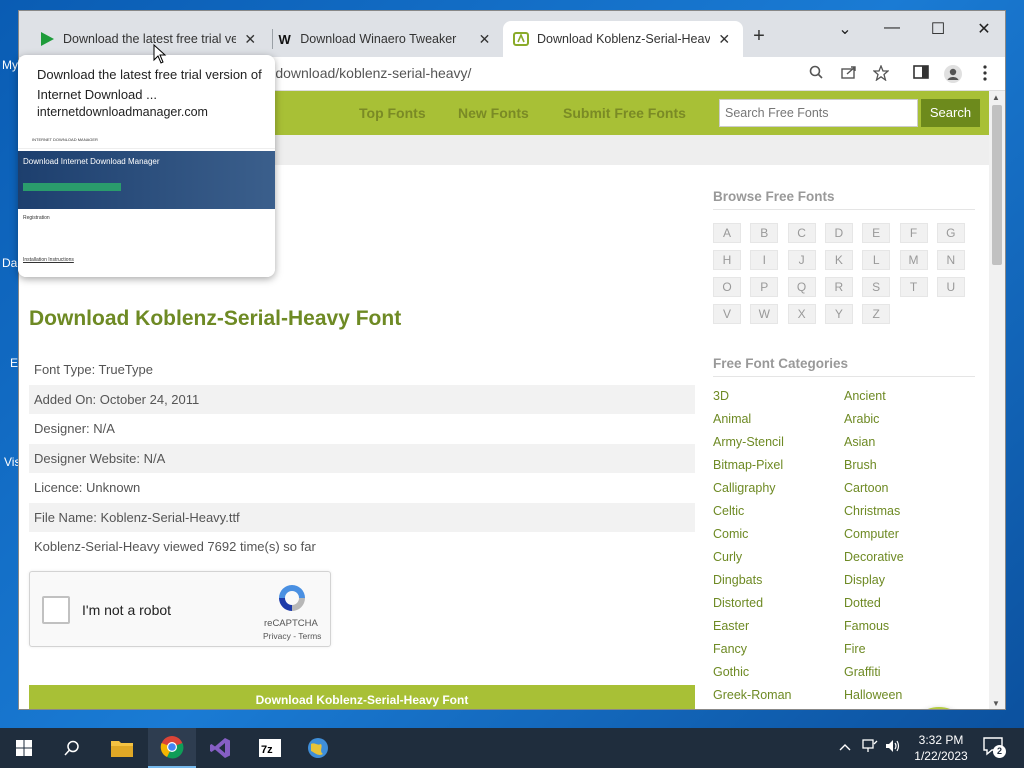  What do you see at coordinates (731, 626) in the screenshot?
I see `category-link: Easter` at bounding box center [731, 626].